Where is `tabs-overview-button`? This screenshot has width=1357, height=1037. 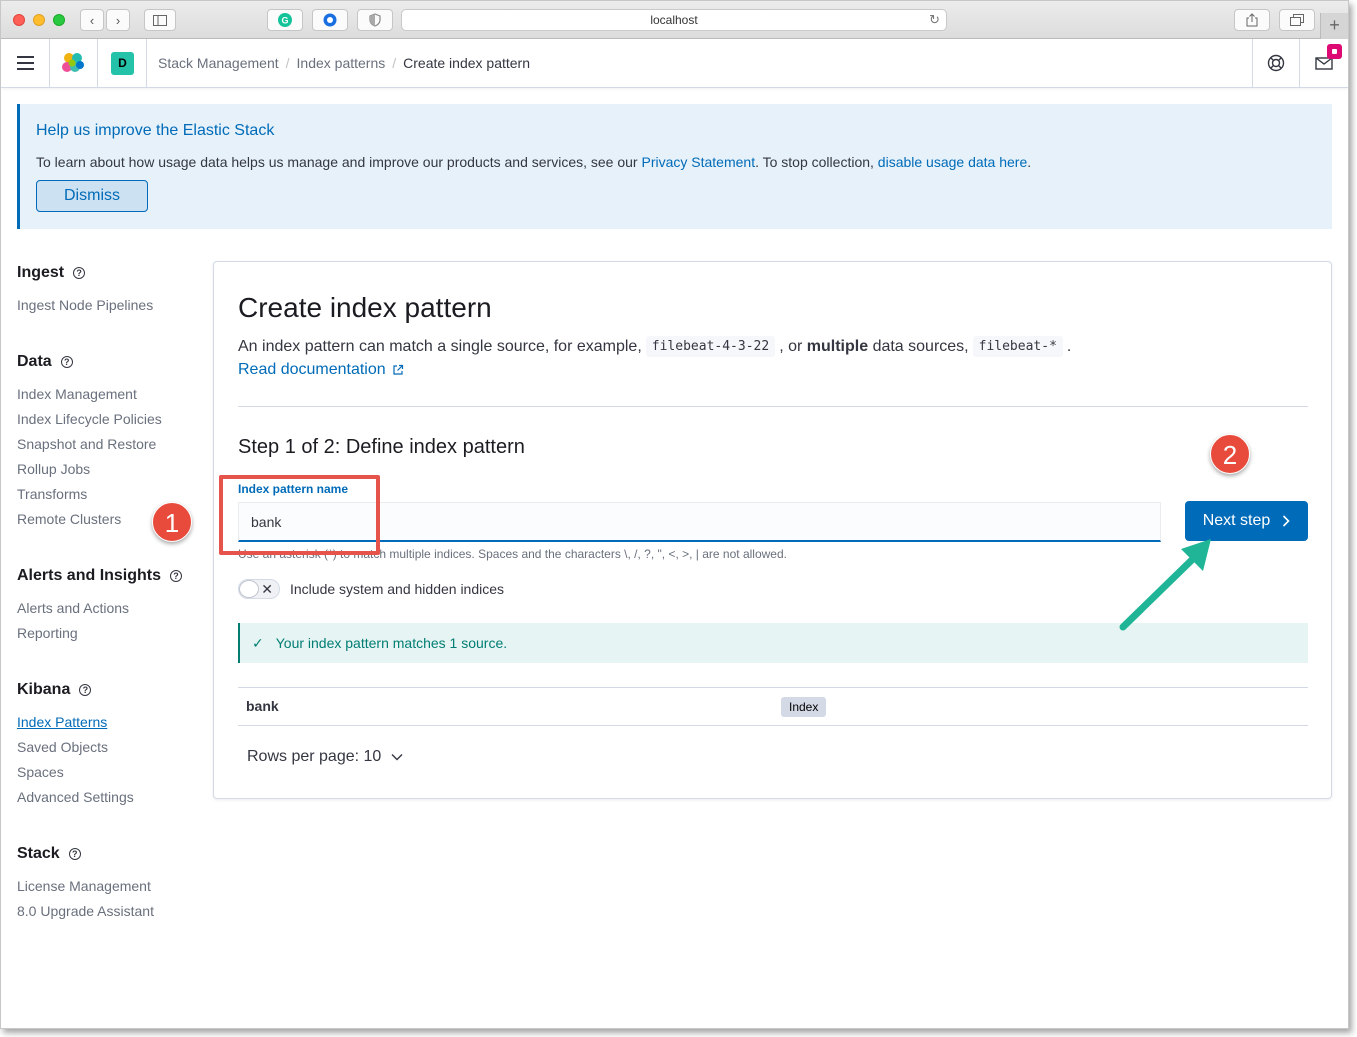
tabs-overview-button is located at coordinates (1297, 20).